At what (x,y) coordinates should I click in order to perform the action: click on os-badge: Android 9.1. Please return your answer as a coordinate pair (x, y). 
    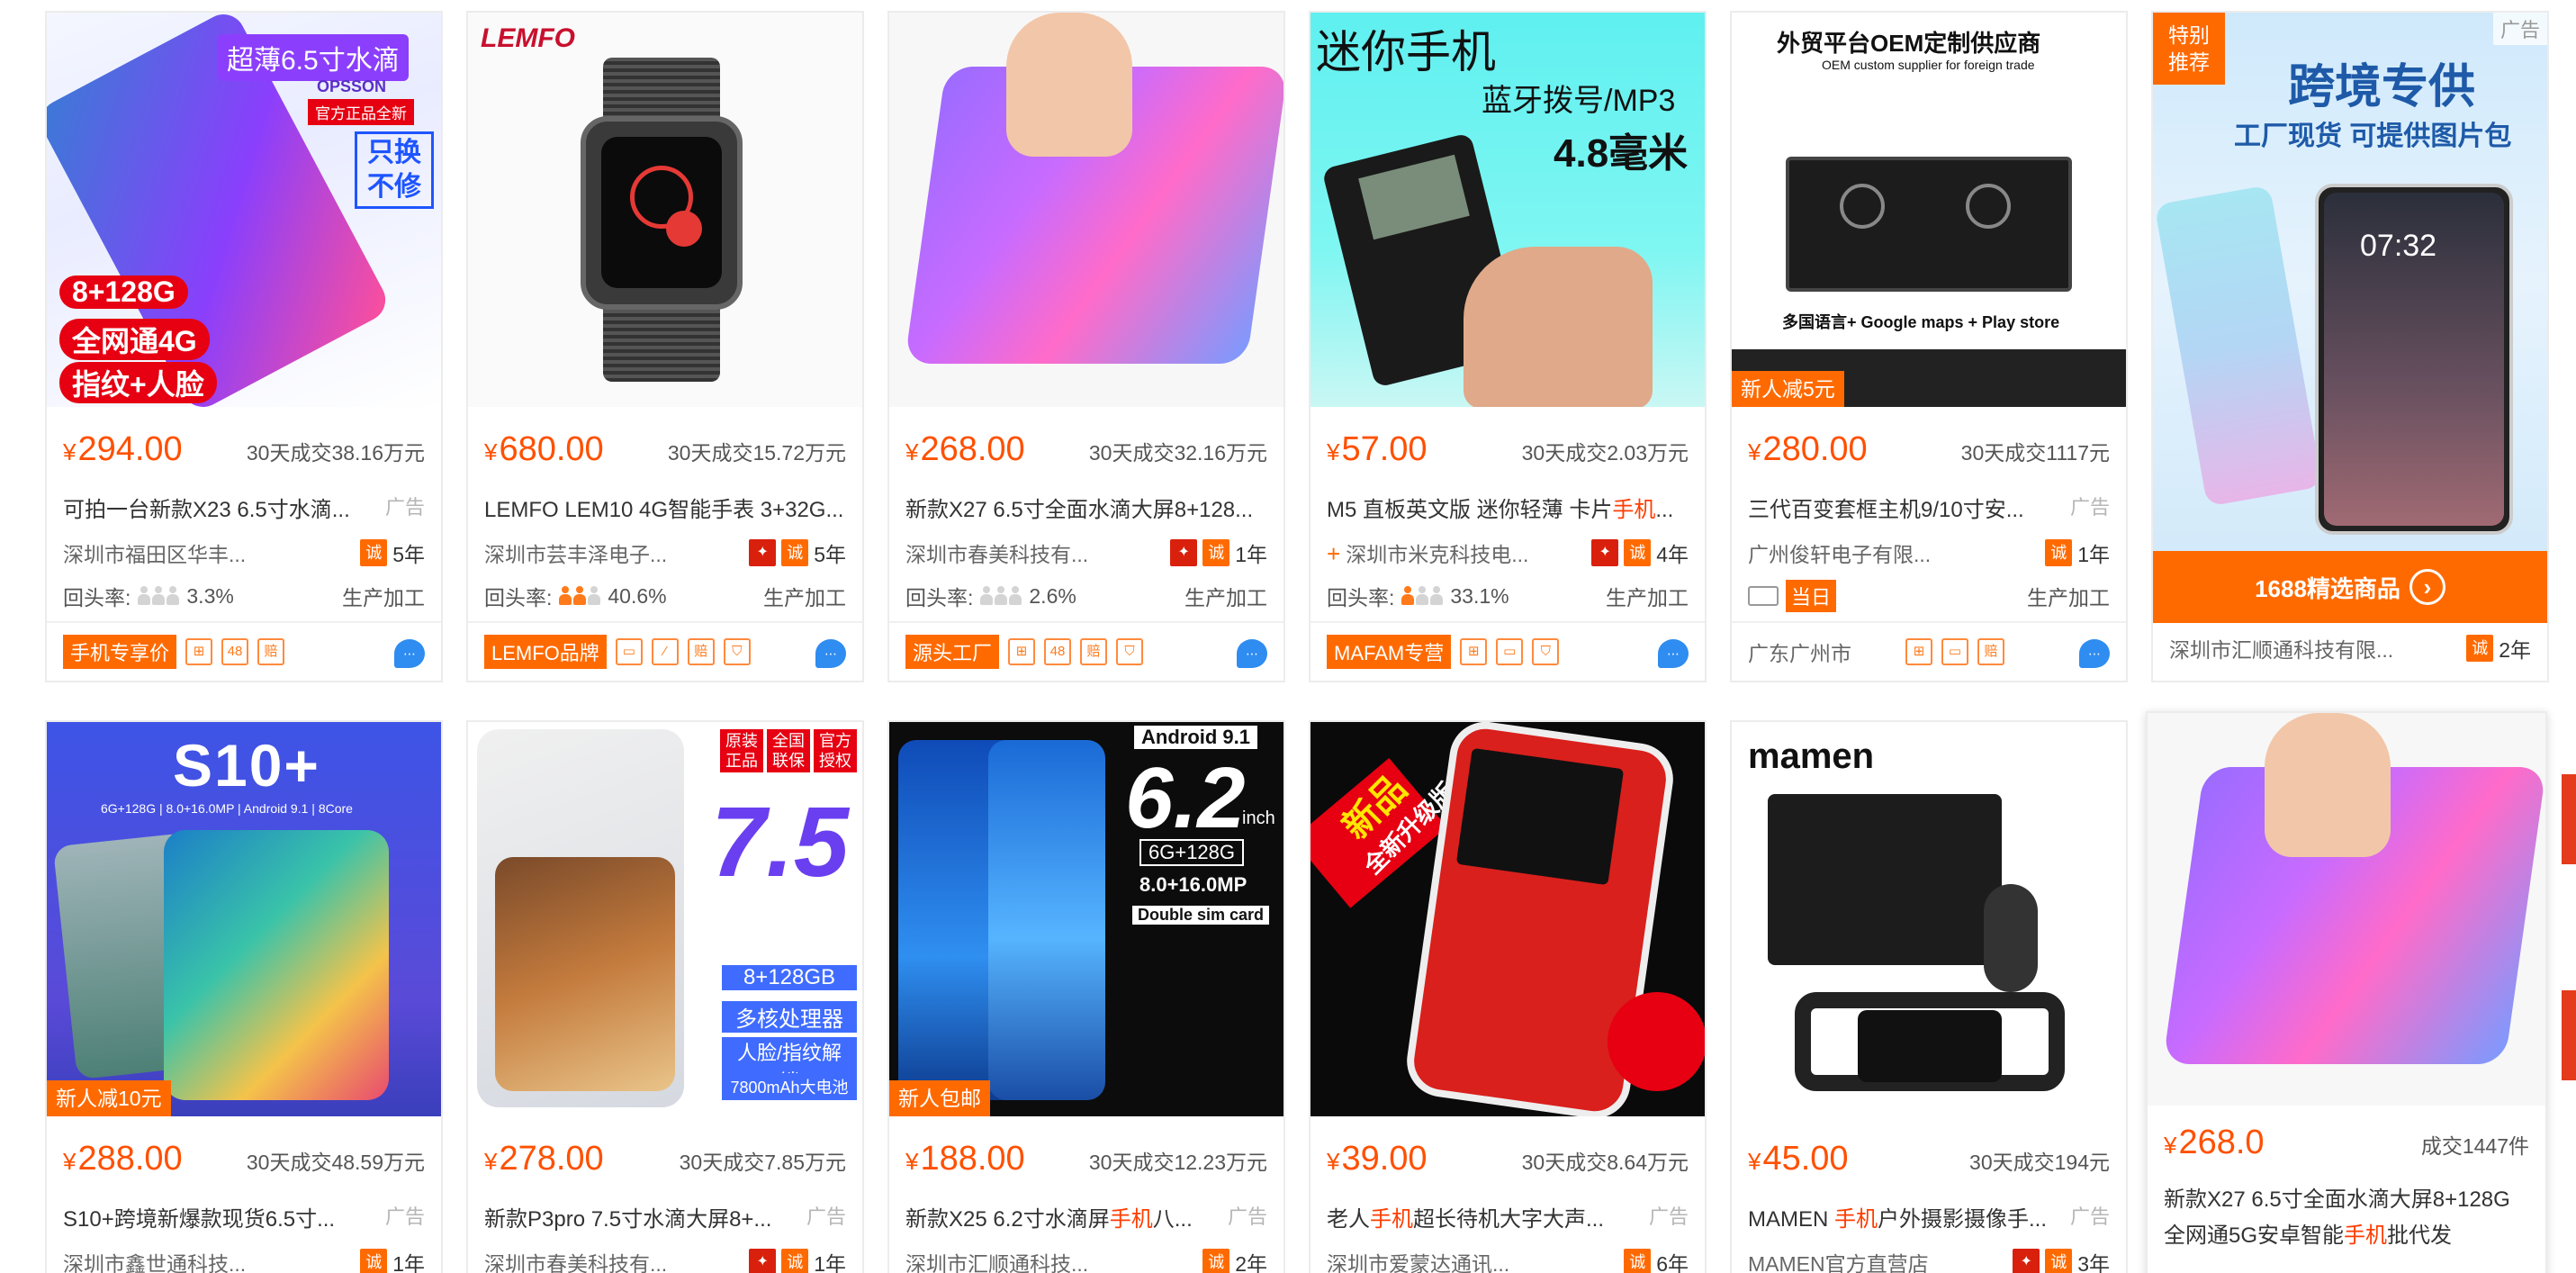
    Looking at the image, I should click on (1196, 738).